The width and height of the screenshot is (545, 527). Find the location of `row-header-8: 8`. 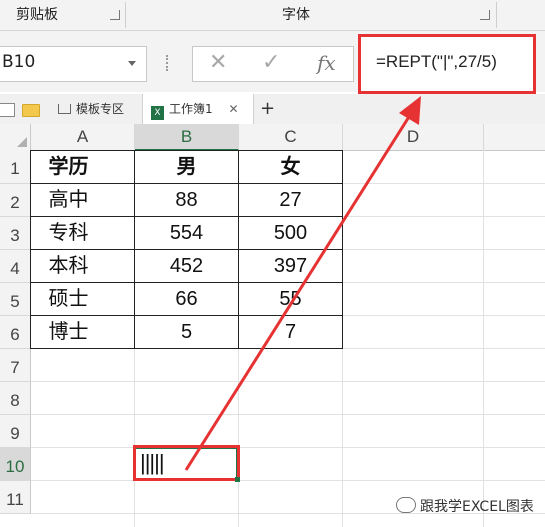

row-header-8: 8 is located at coordinates (15, 398).